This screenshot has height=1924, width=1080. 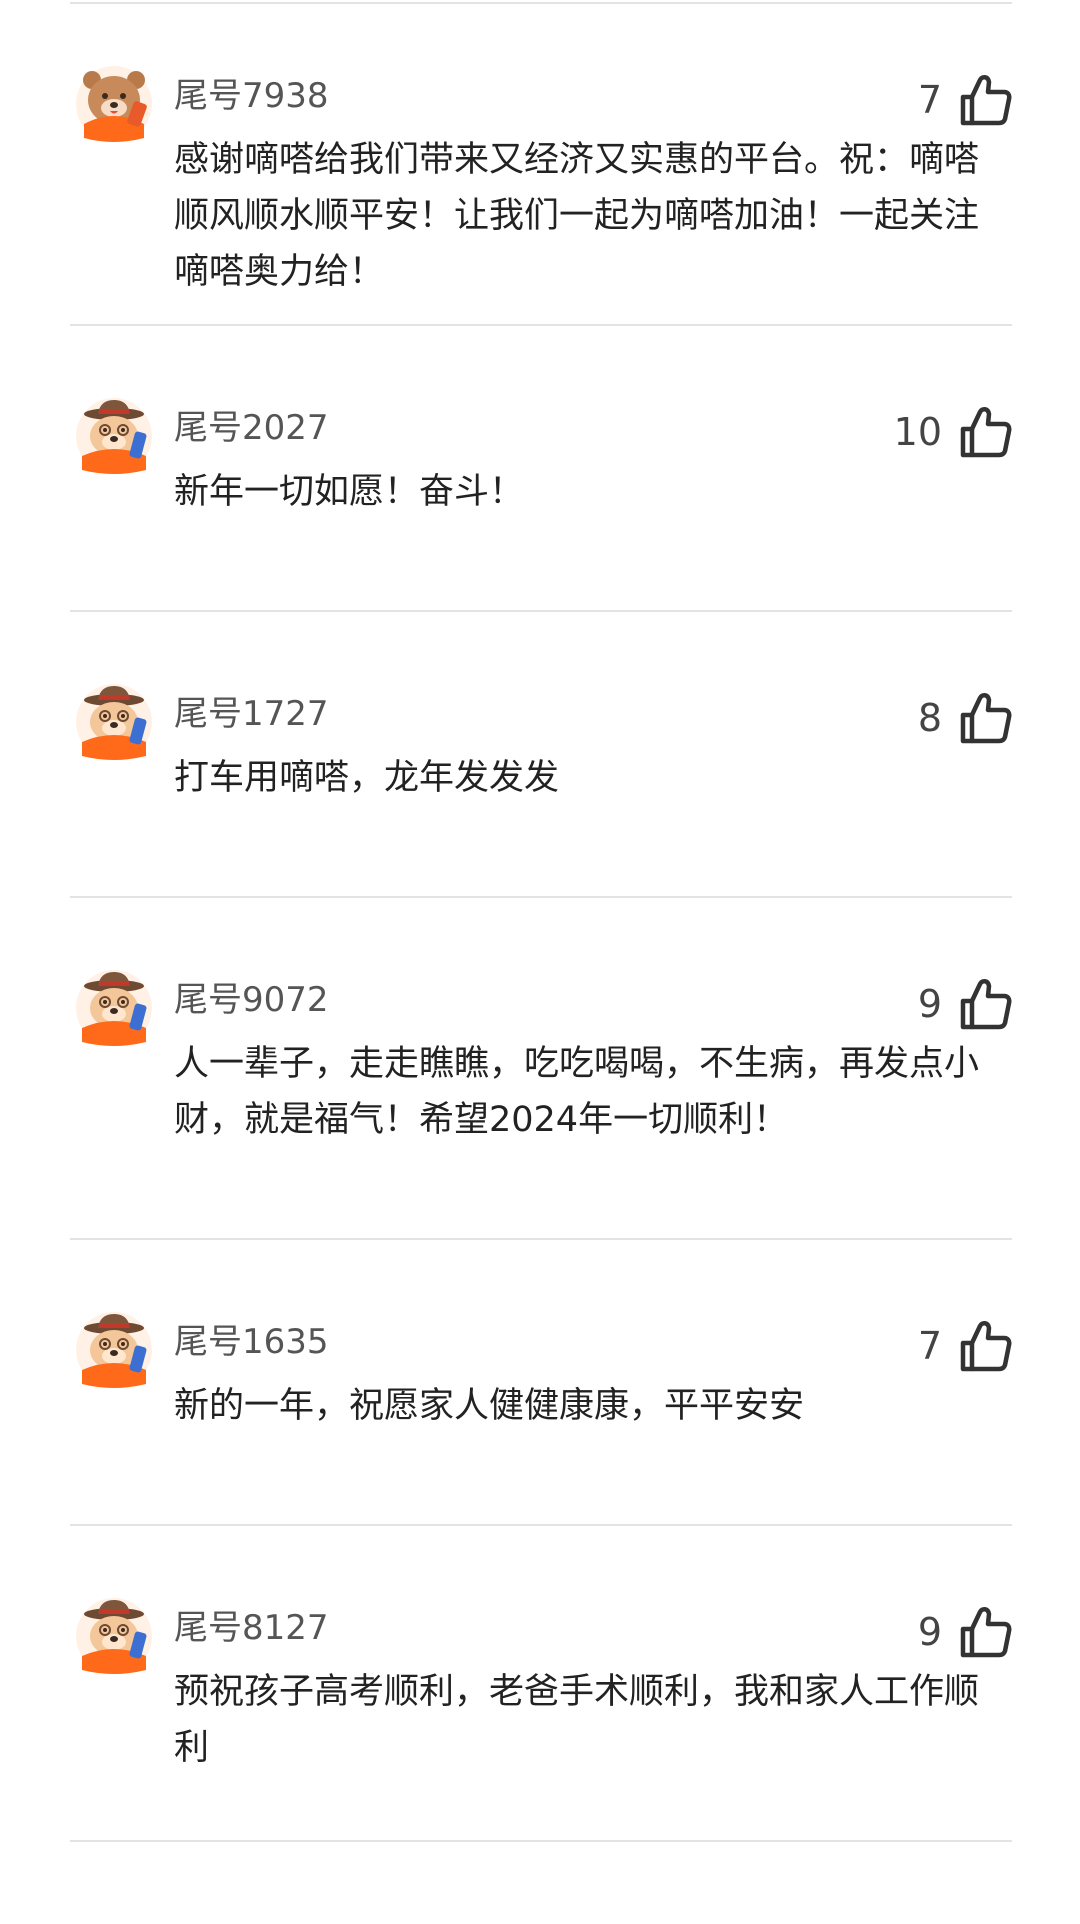 What do you see at coordinates (349, 492) in the screenshot?
I see `comment-text: 新年一切如愿！奋斗！` at bounding box center [349, 492].